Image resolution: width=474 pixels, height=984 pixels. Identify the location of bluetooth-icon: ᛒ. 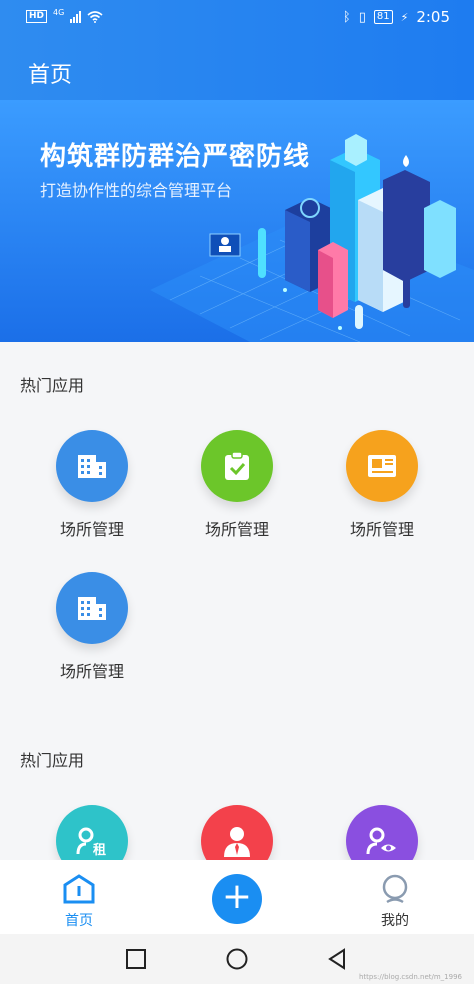
(346, 17).